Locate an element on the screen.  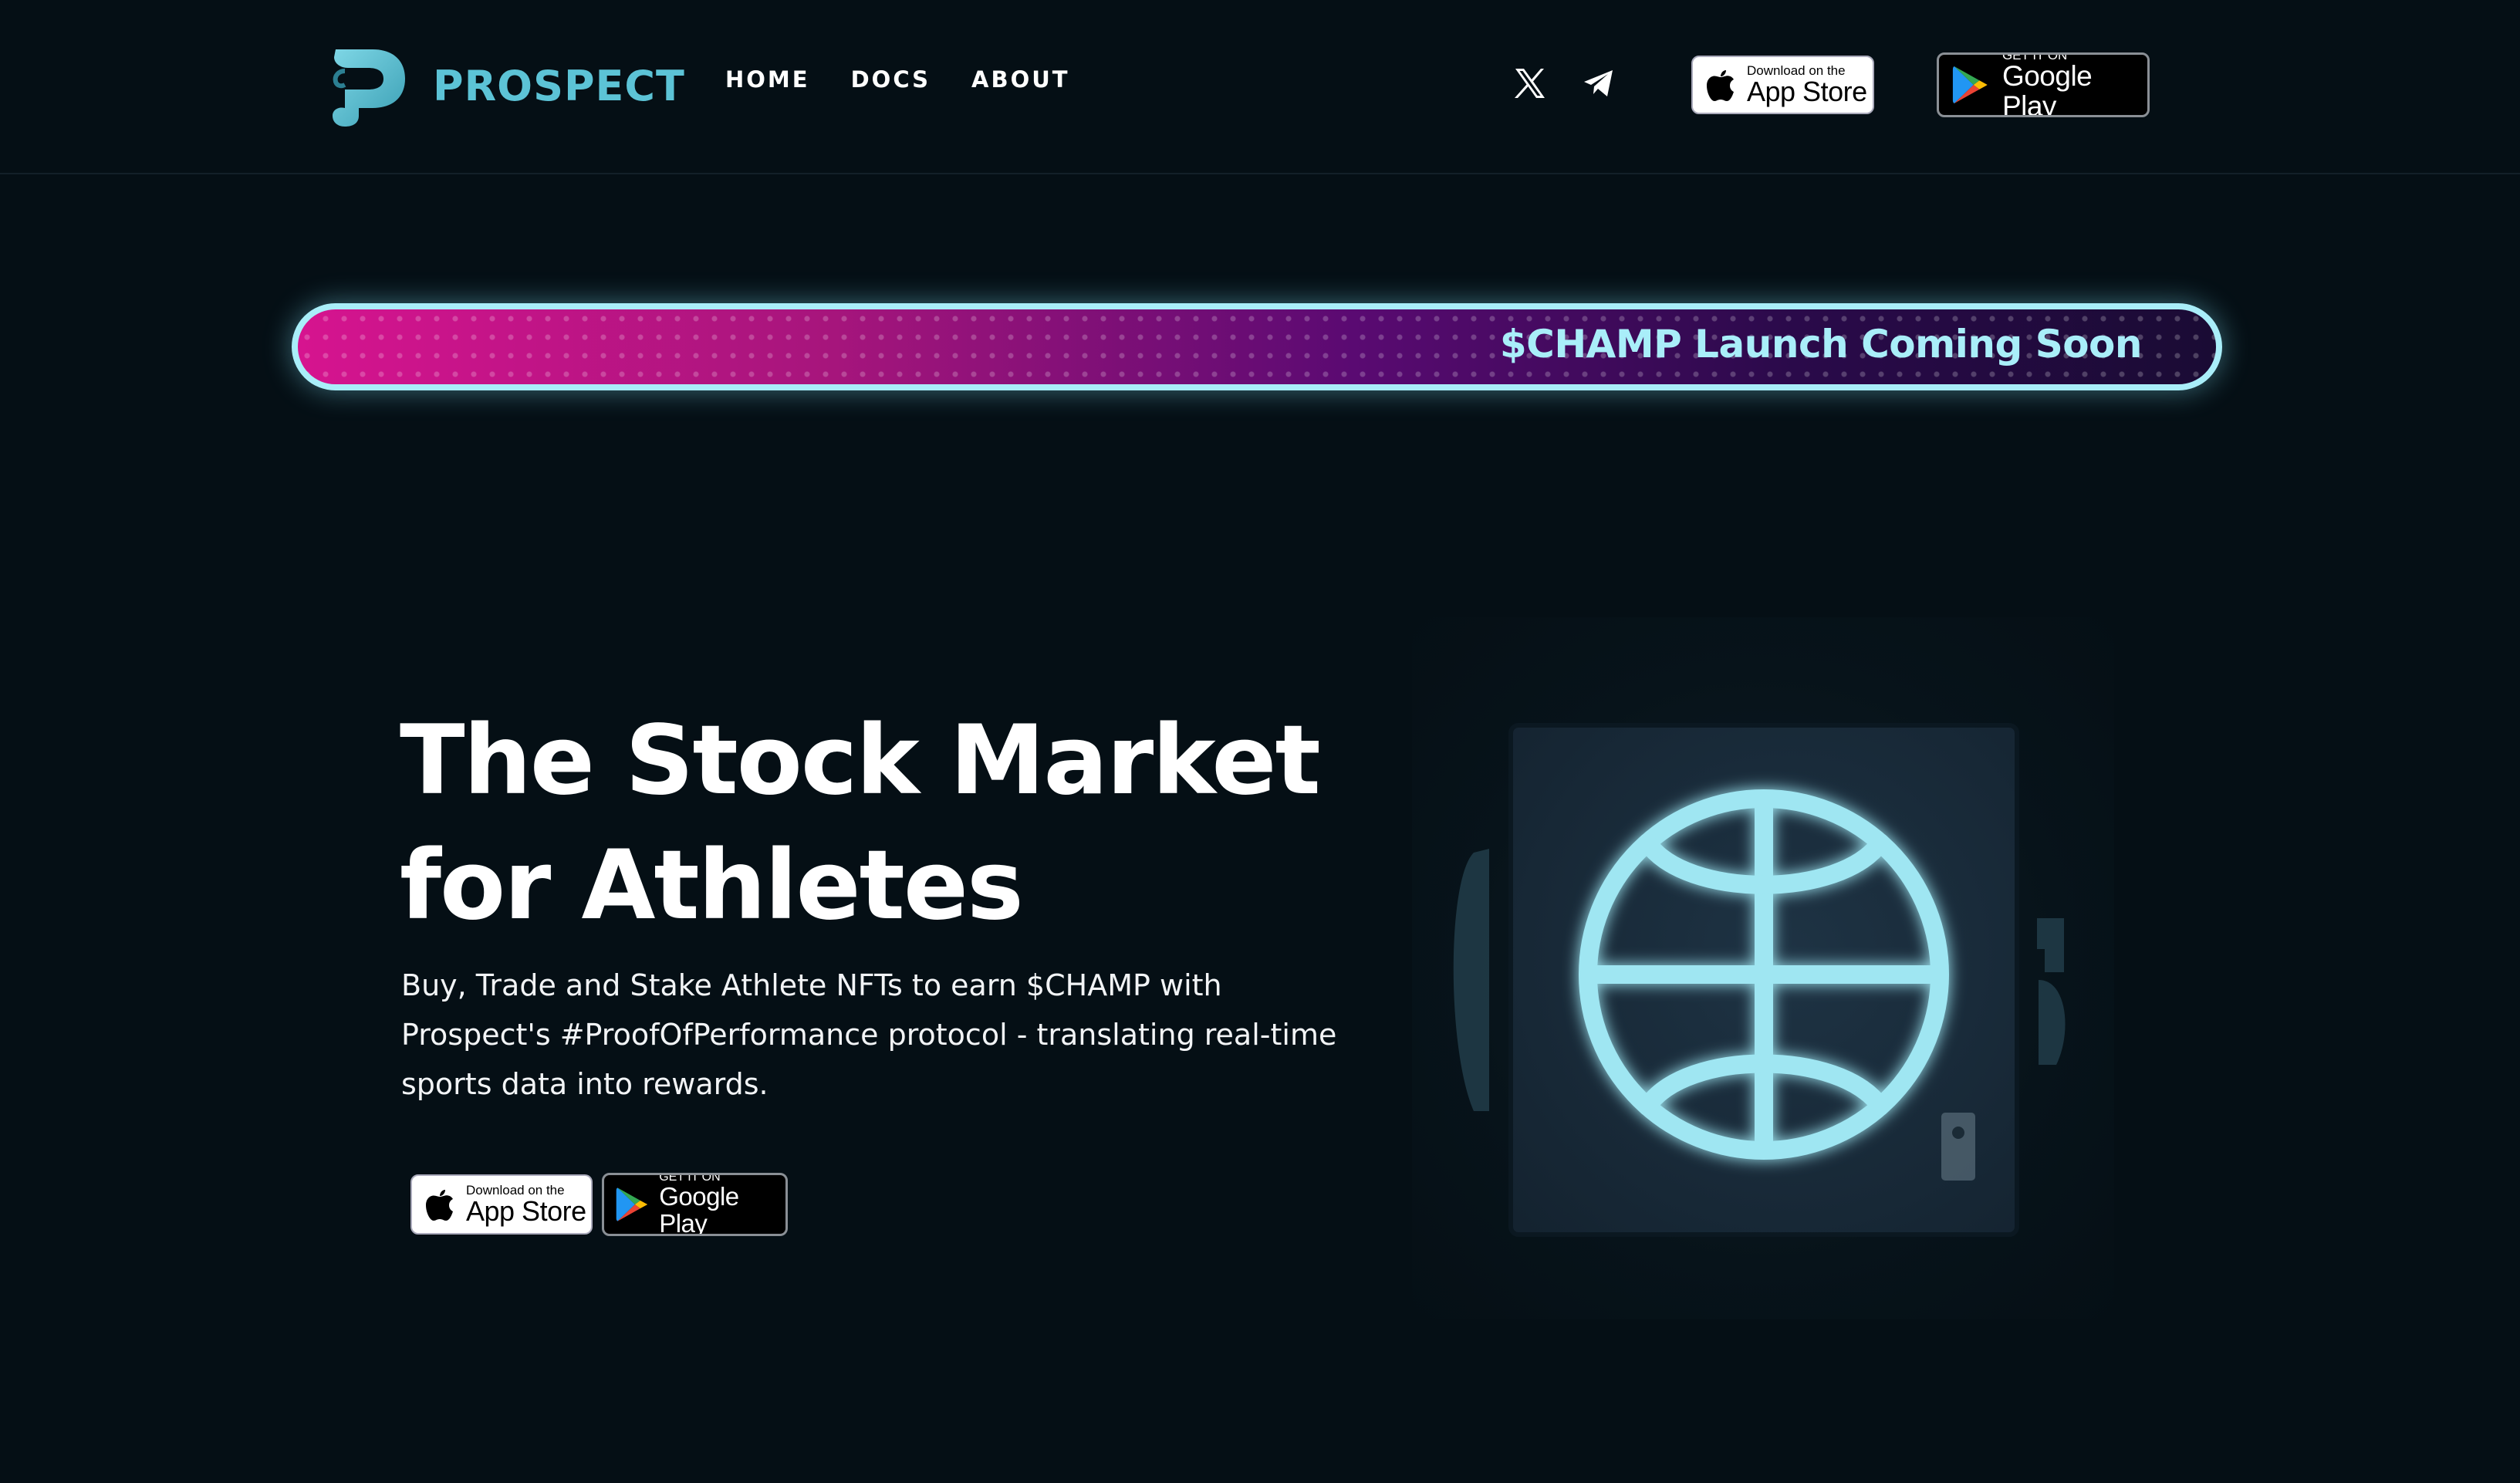
brand-logo-link: PROSPECT is located at coordinates (507, 85).